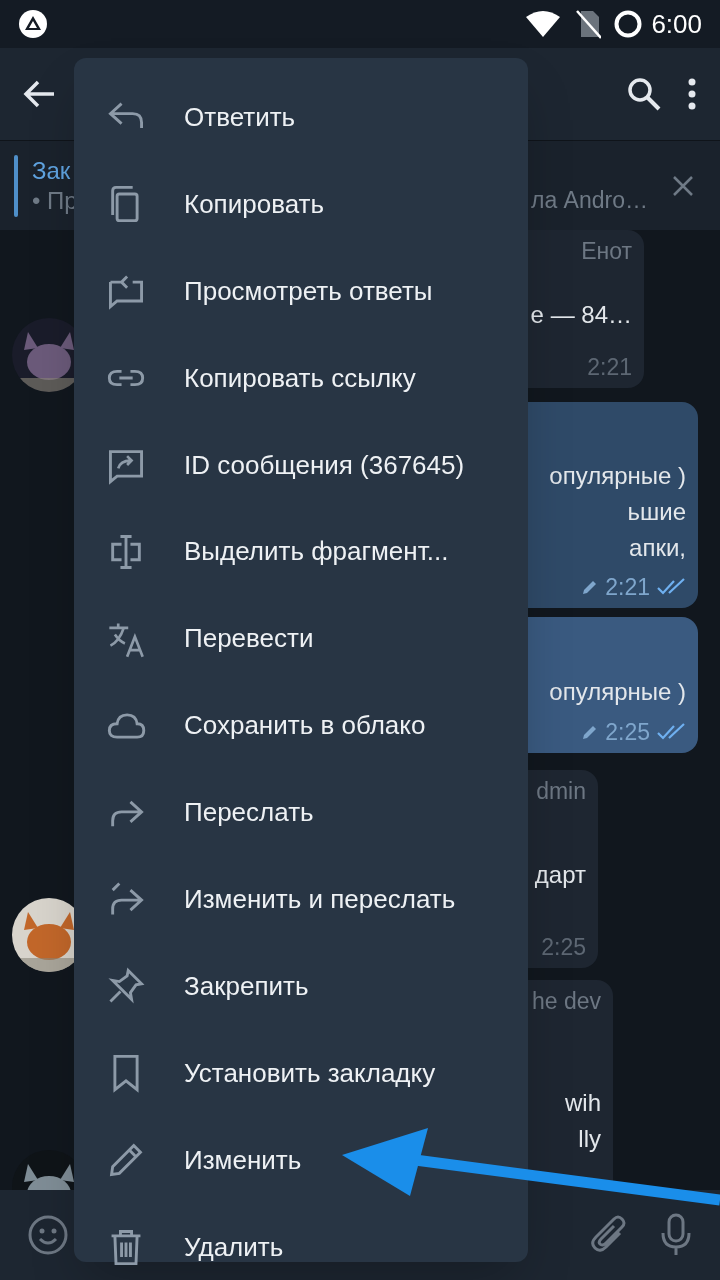  What do you see at coordinates (301, 465) in the screenshot?
I see `menu-item: ID сообщения (367645)` at bounding box center [301, 465].